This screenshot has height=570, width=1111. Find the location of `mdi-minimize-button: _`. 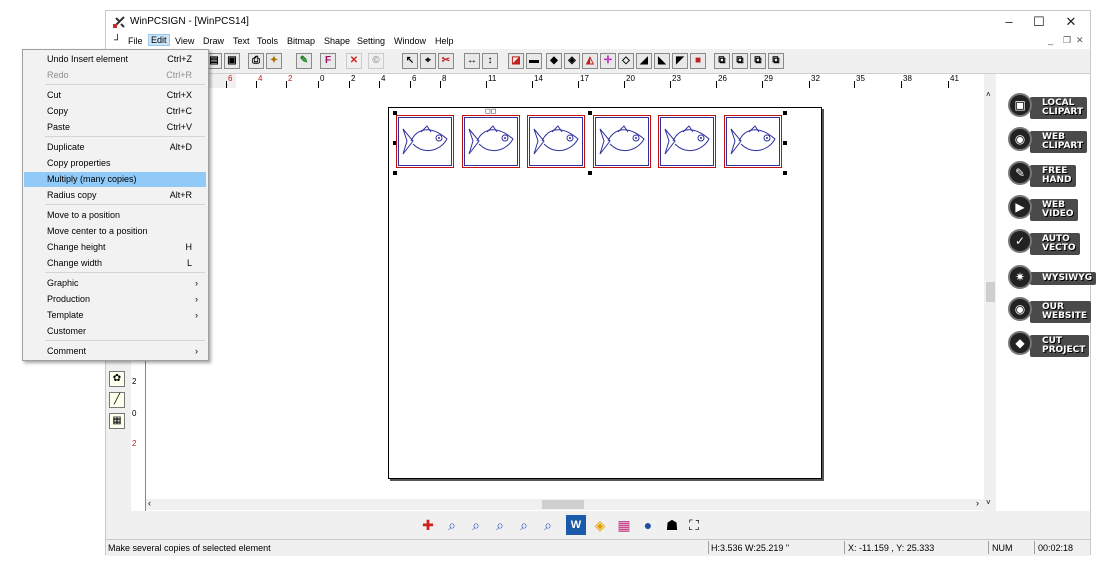

mdi-minimize-button: _ is located at coordinates (1050, 40).